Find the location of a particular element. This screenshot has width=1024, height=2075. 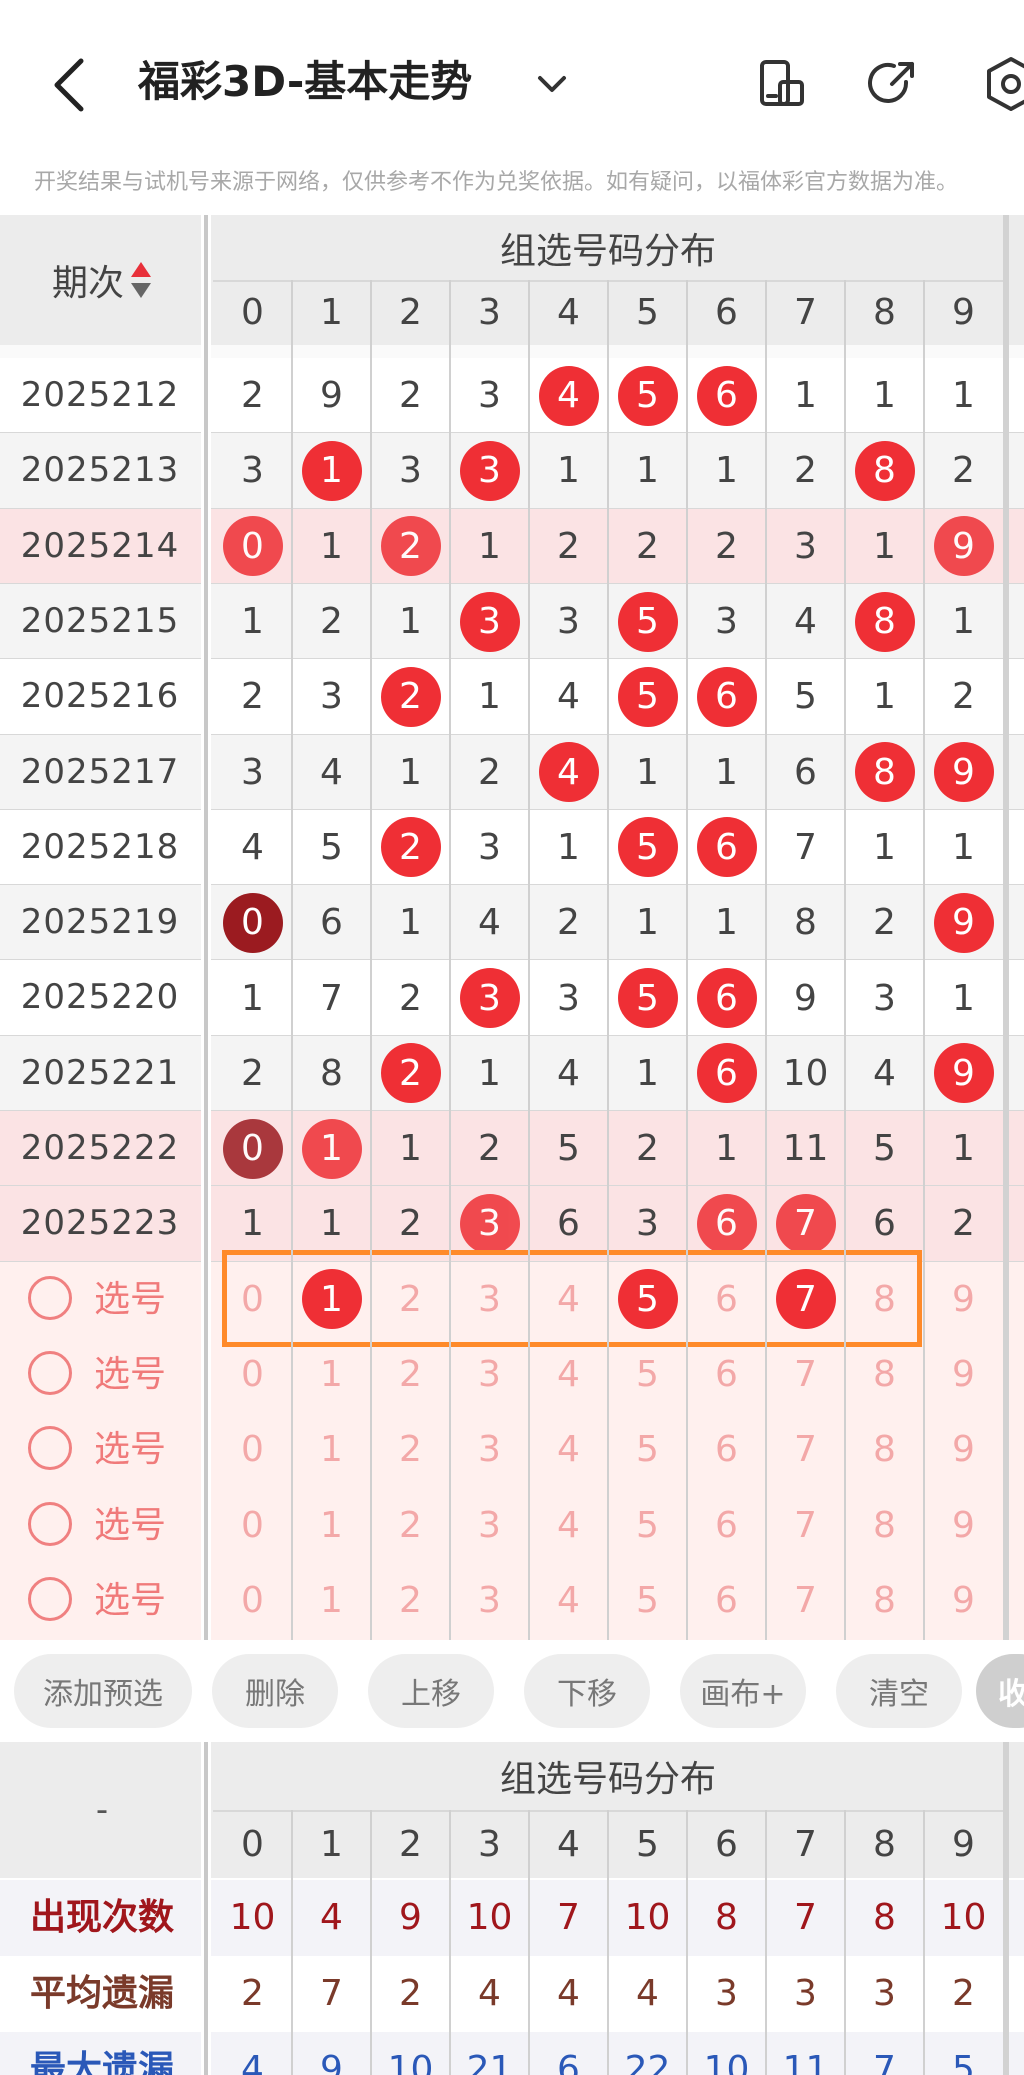

stats-digit-header-4: 4 is located at coordinates (568, 1844).